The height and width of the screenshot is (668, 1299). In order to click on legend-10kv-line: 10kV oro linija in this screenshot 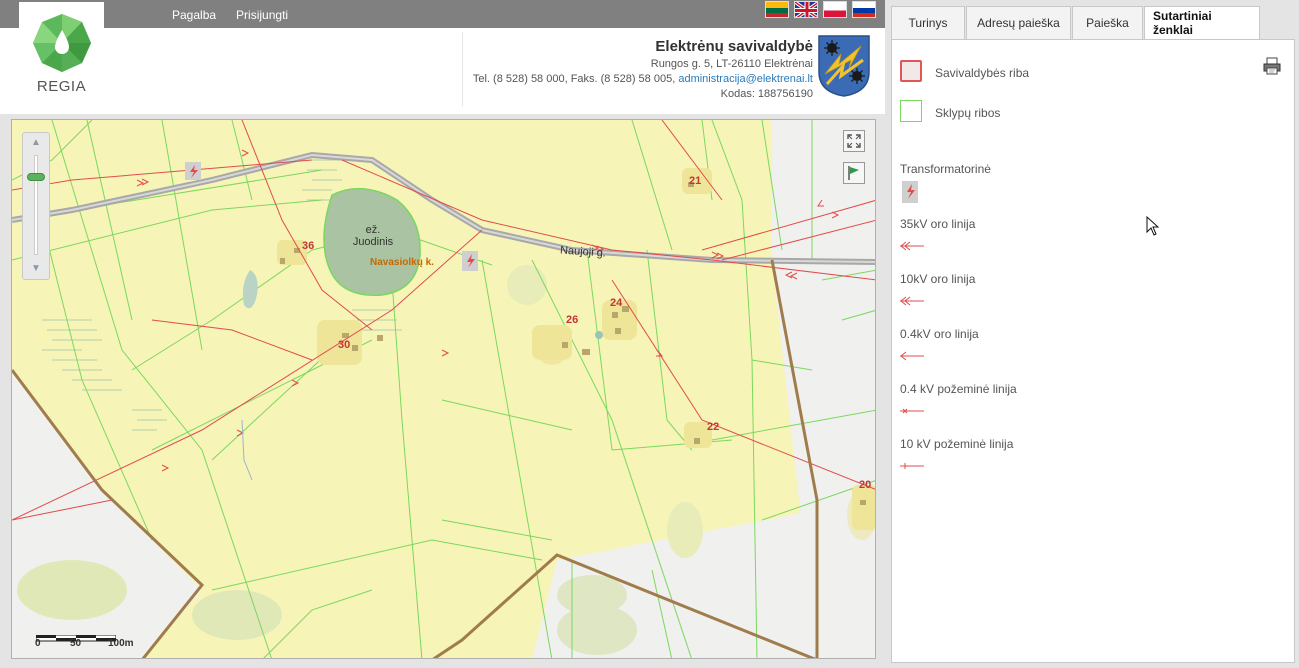, I will do `click(938, 279)`.